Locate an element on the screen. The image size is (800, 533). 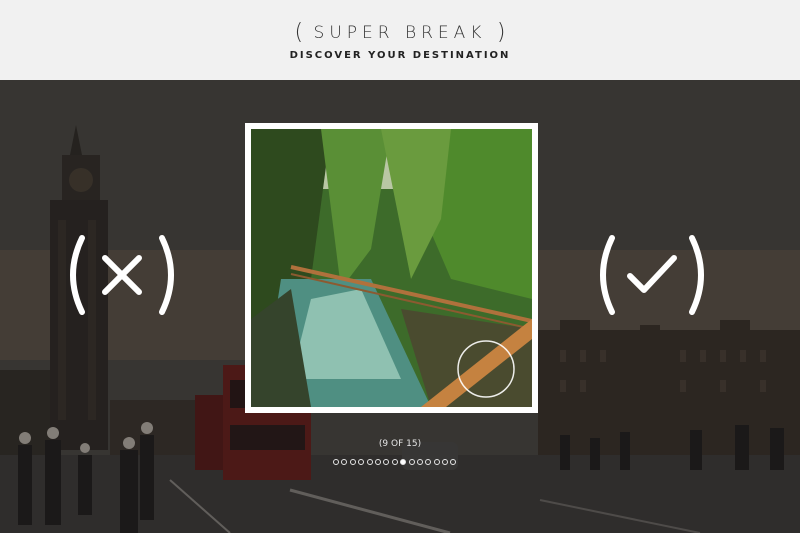
reject-icon is located at coordinates (122, 275).